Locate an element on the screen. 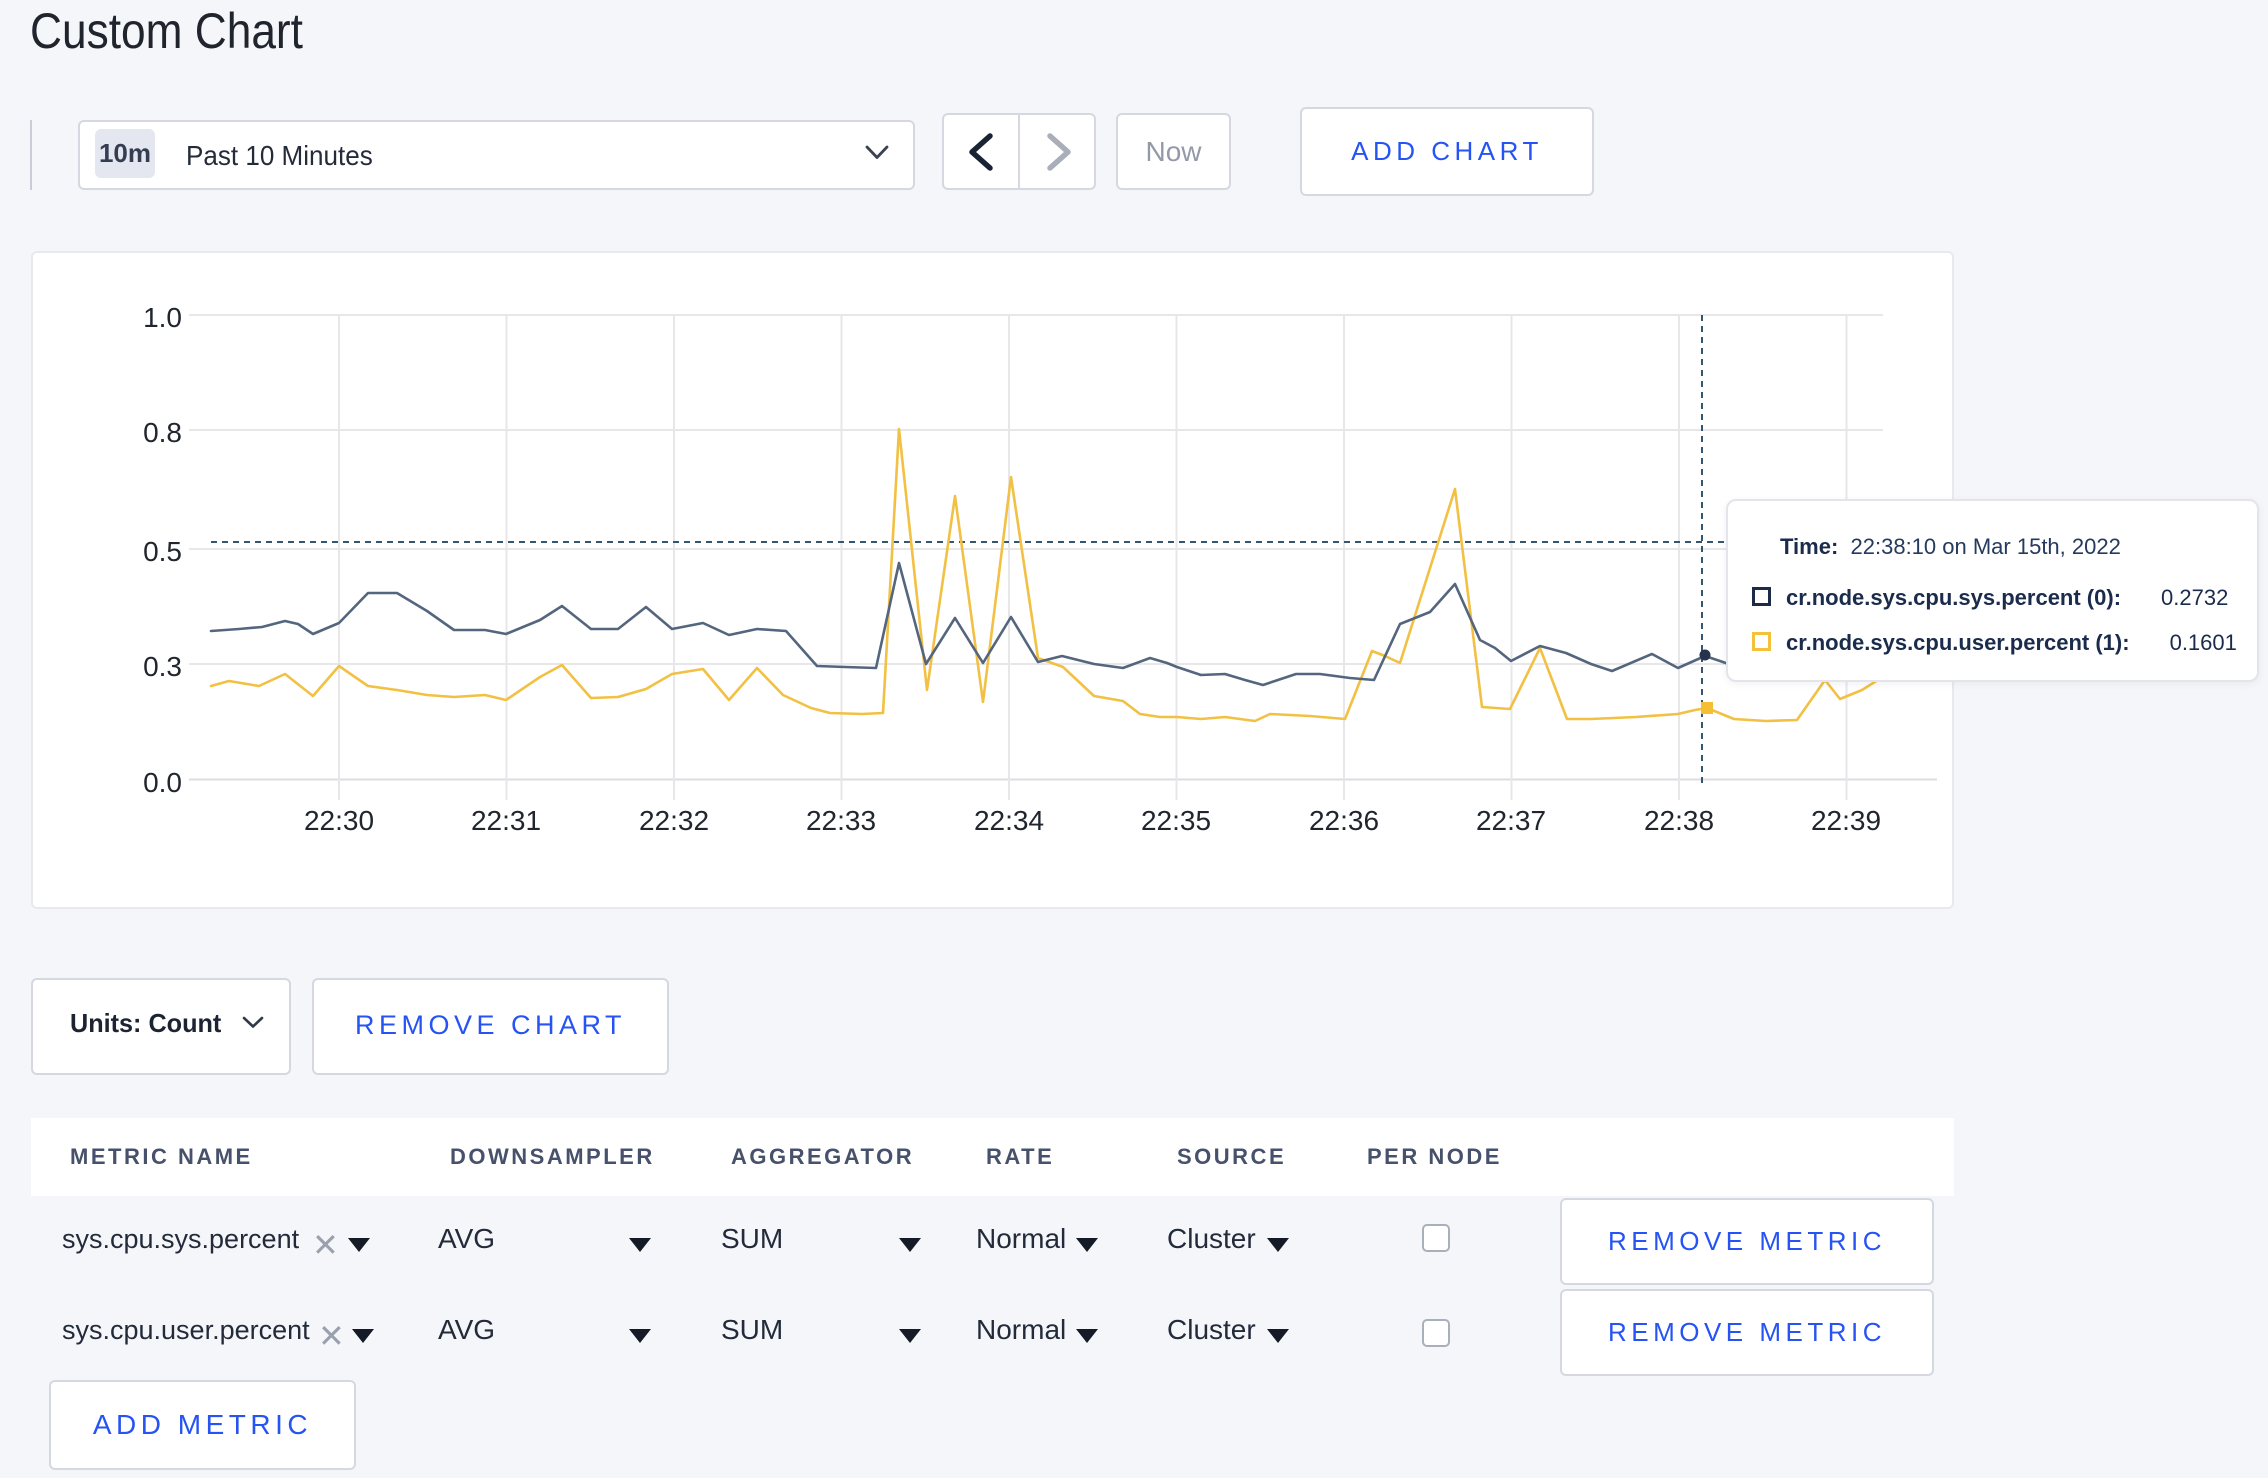 The height and width of the screenshot is (1478, 2268). svg-text: 0.8 is located at coordinates (162, 432).